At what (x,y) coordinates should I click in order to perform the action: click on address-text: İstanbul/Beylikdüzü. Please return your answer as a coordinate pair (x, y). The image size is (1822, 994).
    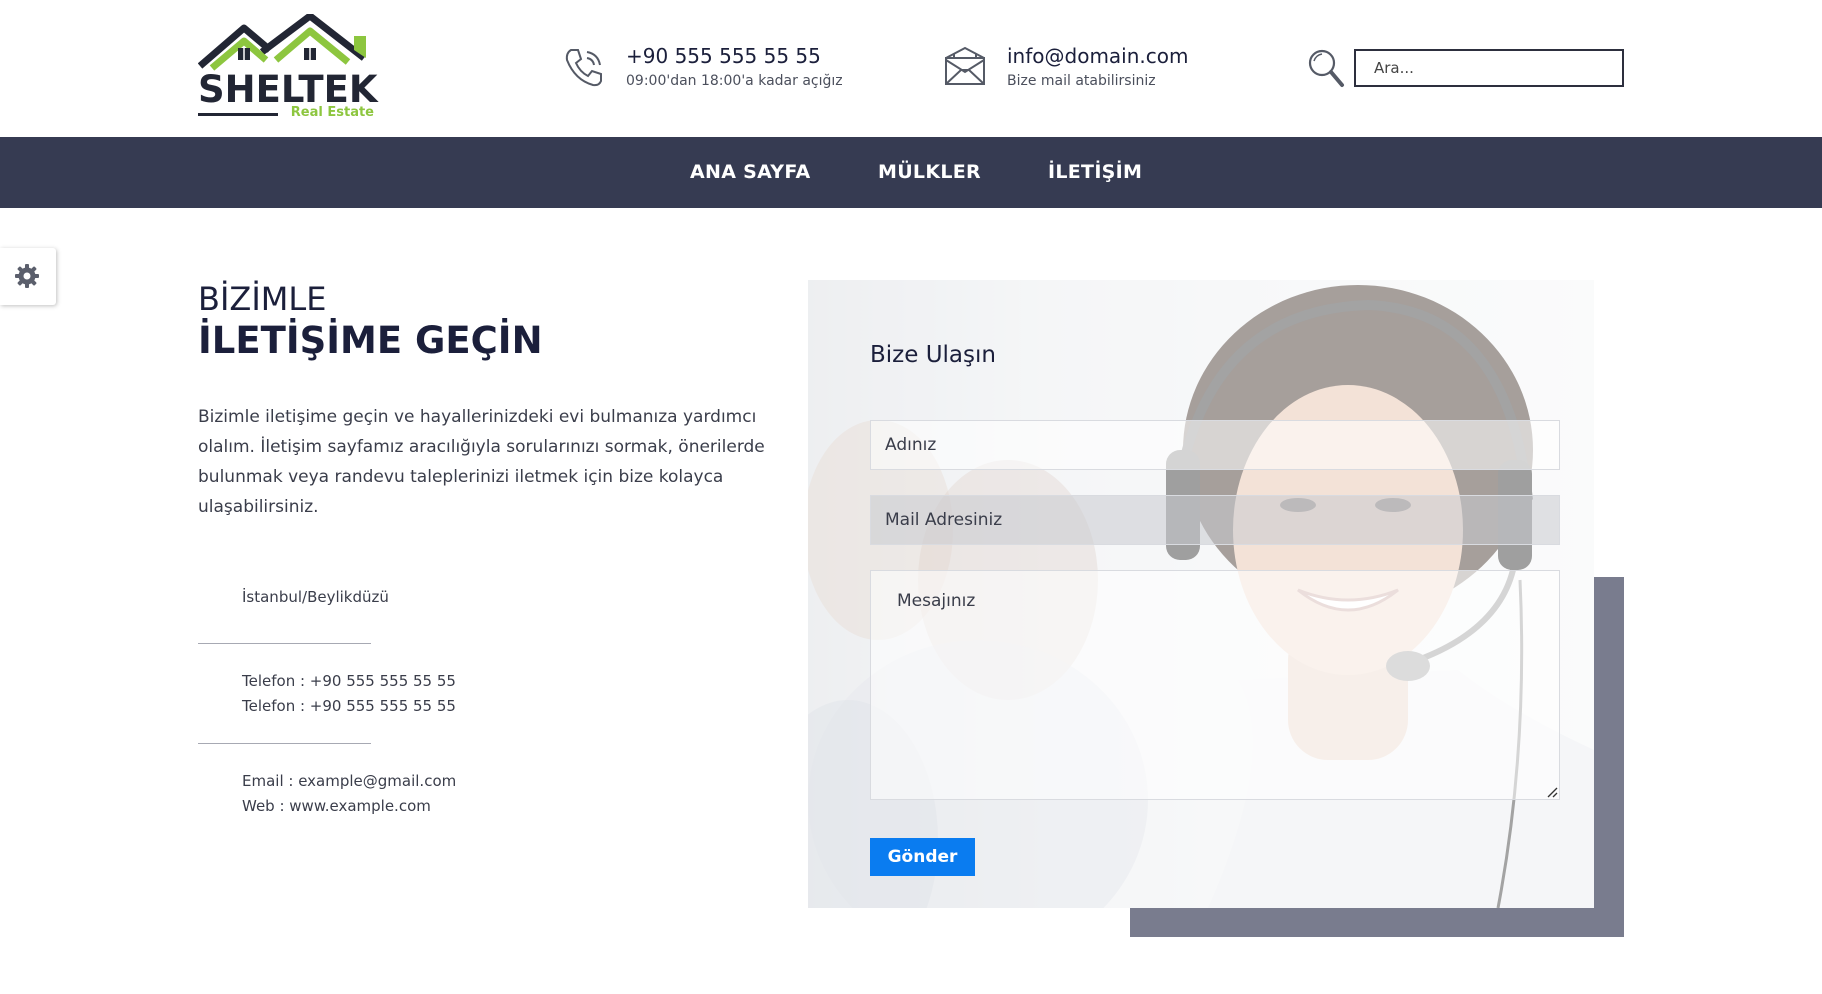
    Looking at the image, I should click on (315, 597).